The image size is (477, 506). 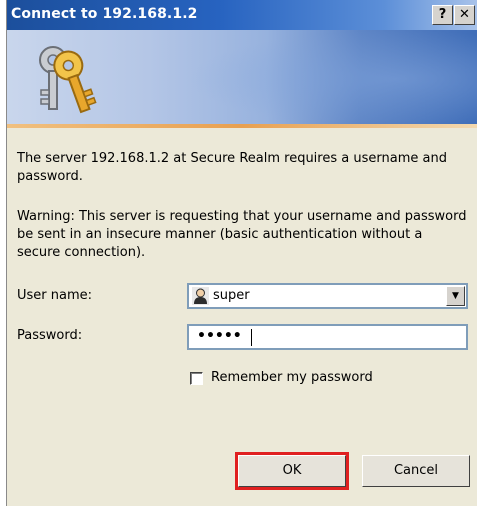 I want to click on close-button: ✕, so click(x=464, y=15).